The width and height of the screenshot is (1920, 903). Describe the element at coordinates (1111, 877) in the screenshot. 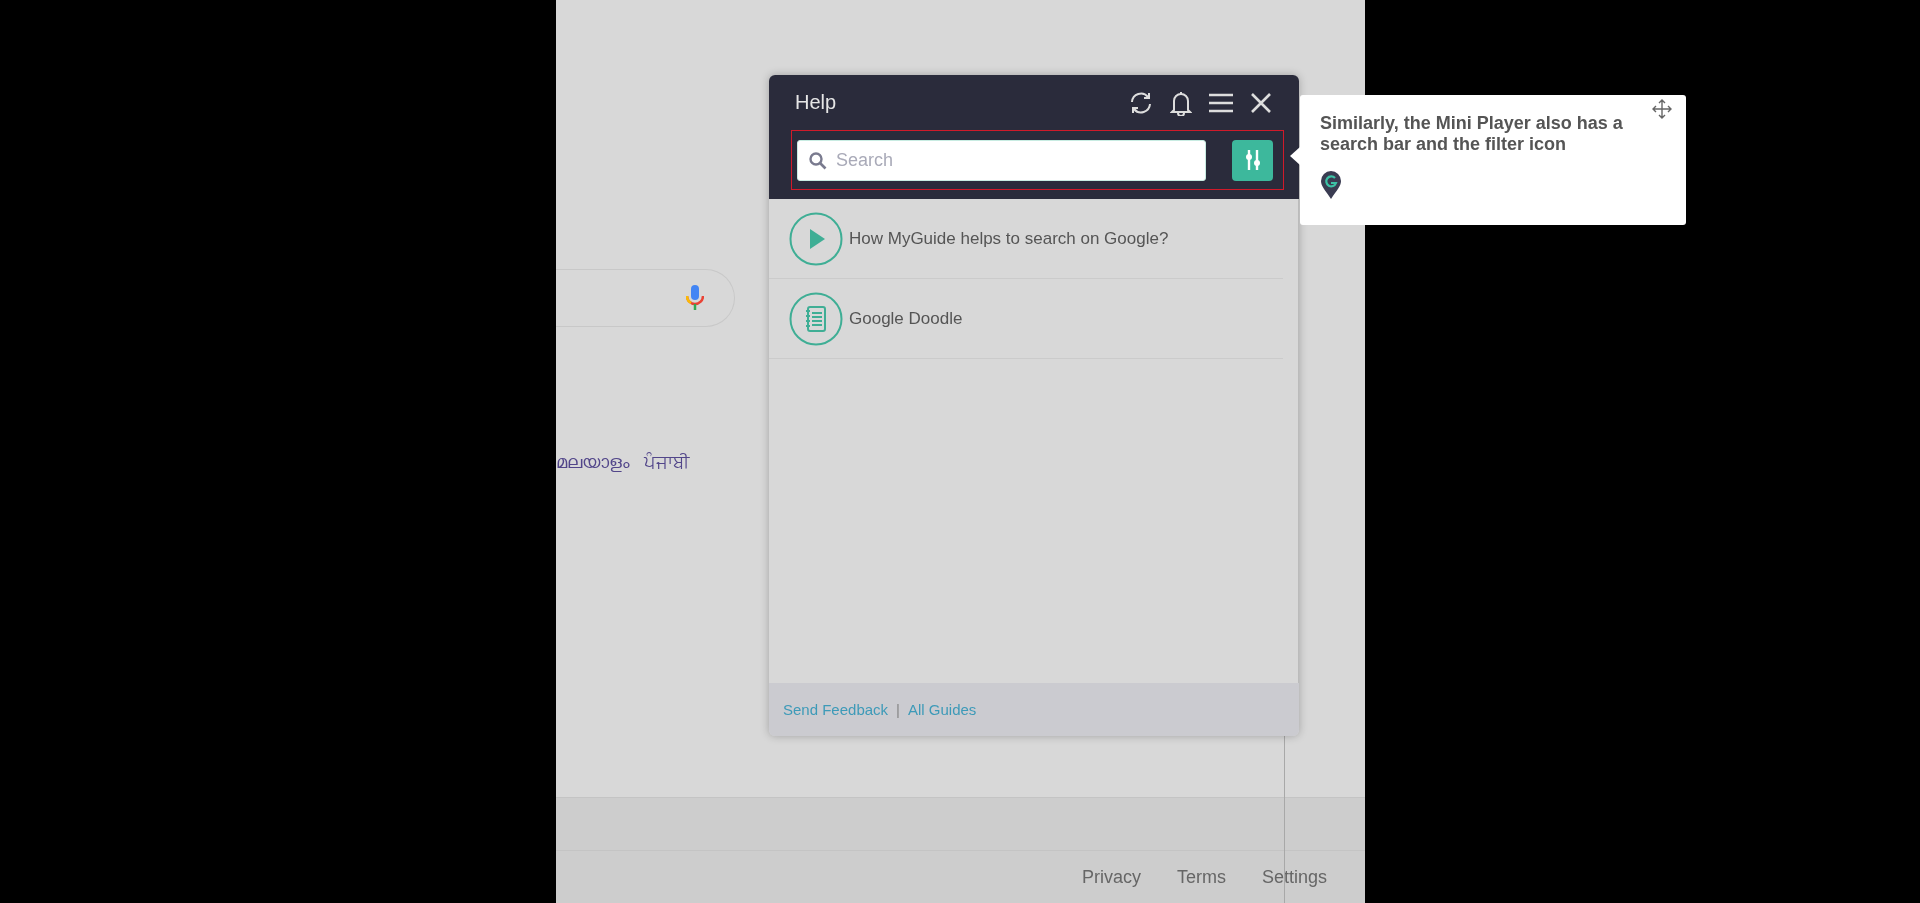

I see `footer-link: Privacy` at that location.